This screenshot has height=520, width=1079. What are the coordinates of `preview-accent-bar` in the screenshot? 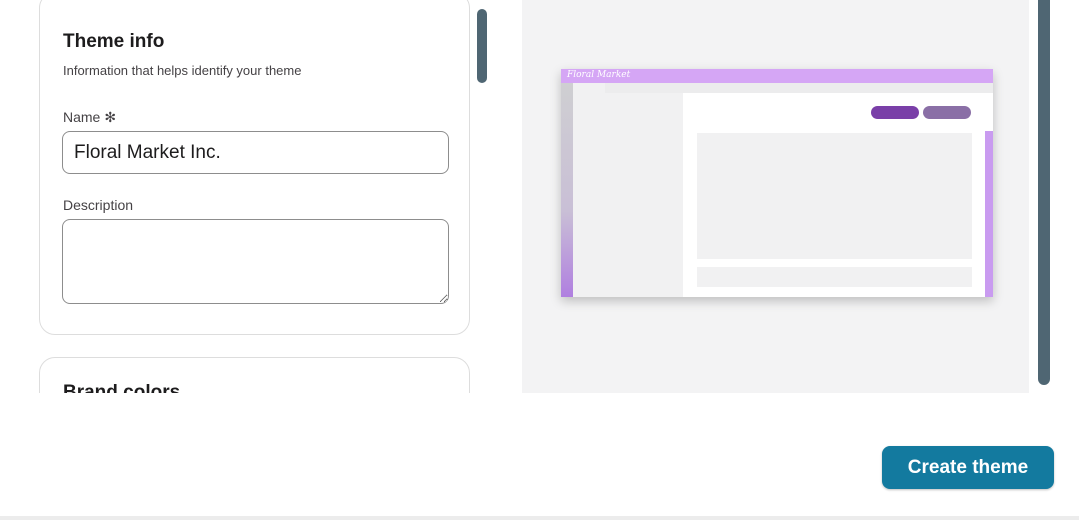 It's located at (989, 214).